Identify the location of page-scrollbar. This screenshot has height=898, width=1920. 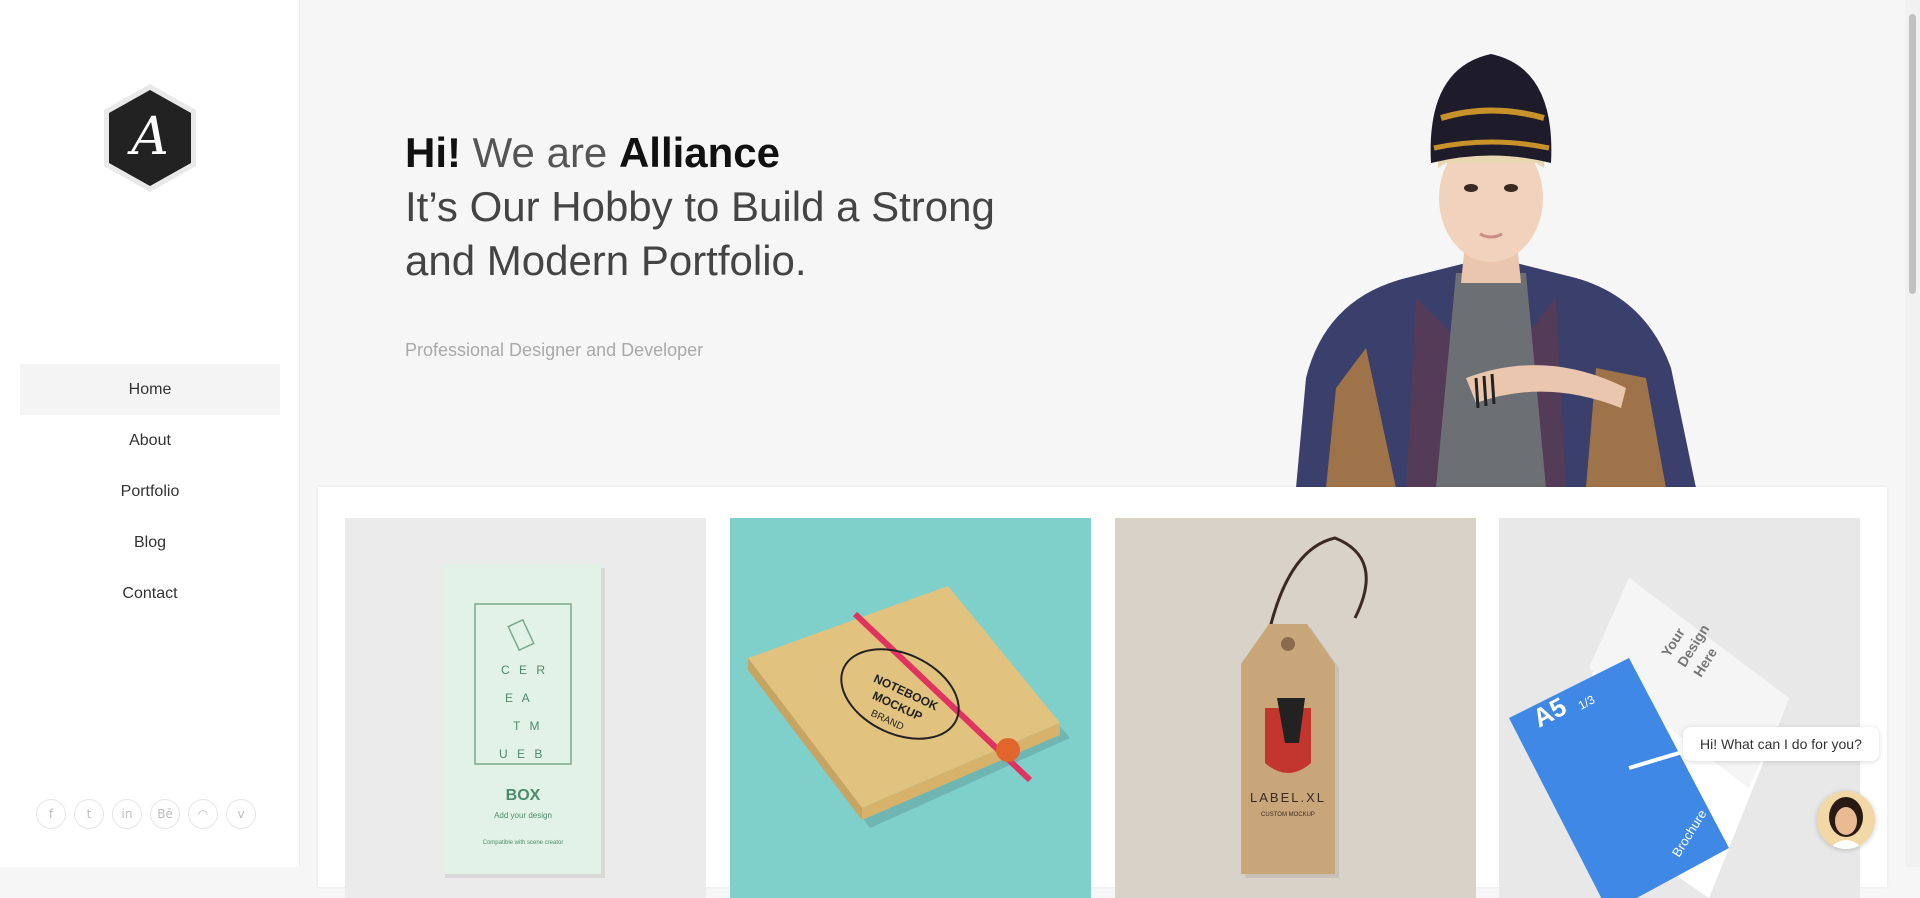
(1912, 433).